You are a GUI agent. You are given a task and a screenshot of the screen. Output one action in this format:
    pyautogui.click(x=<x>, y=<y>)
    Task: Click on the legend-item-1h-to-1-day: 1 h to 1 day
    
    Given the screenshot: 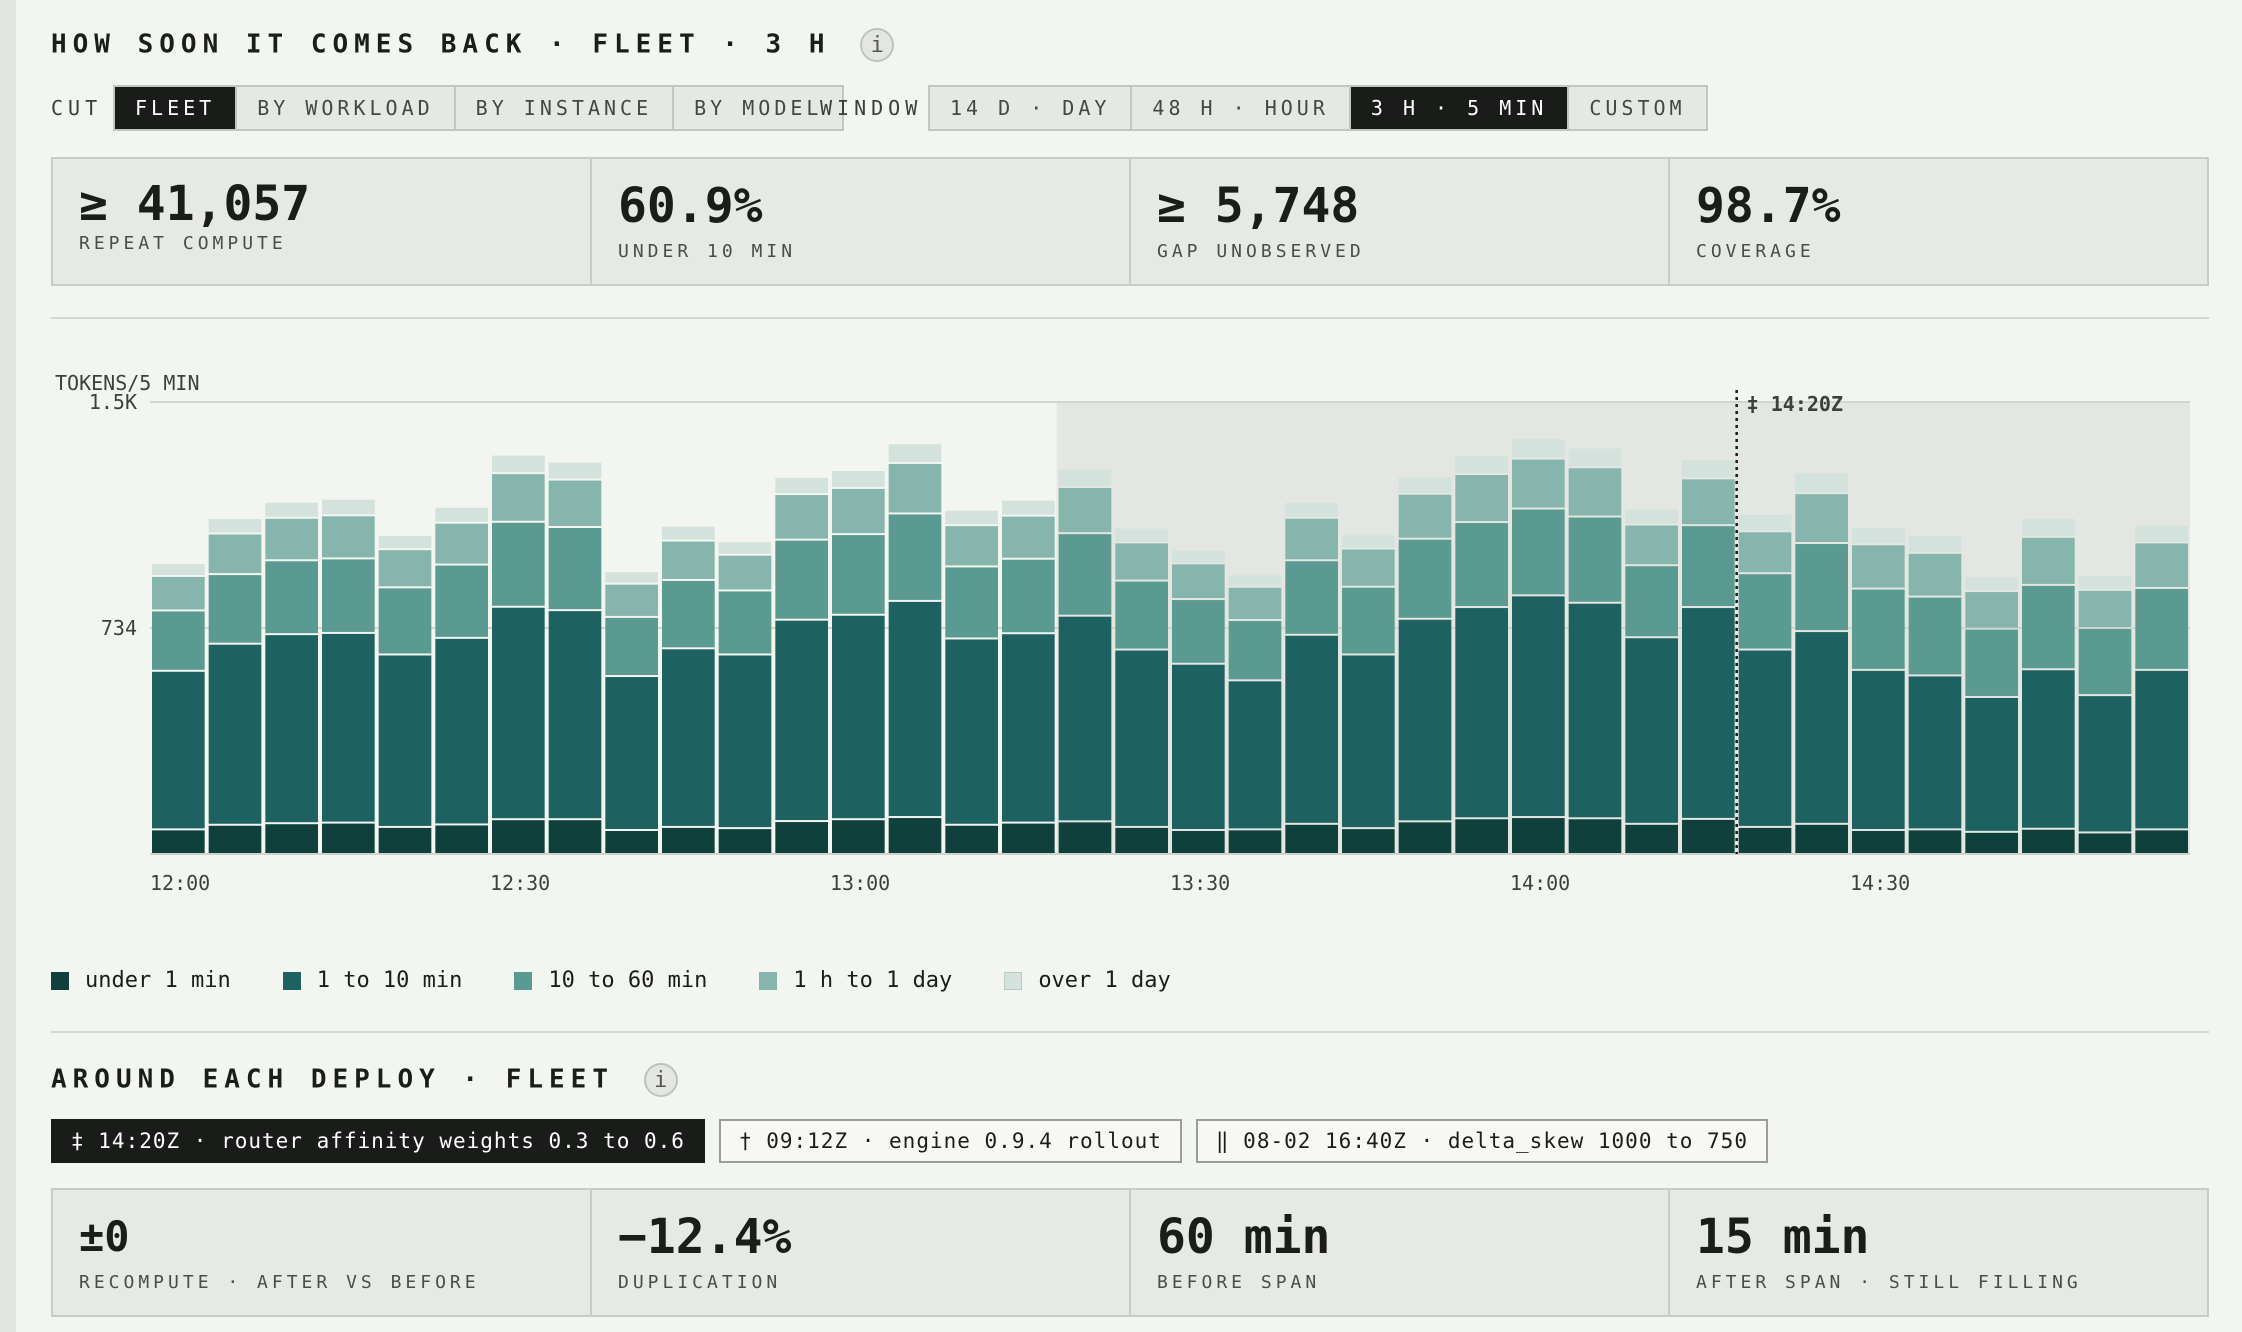 What is the action you would take?
    pyautogui.click(x=855, y=980)
    